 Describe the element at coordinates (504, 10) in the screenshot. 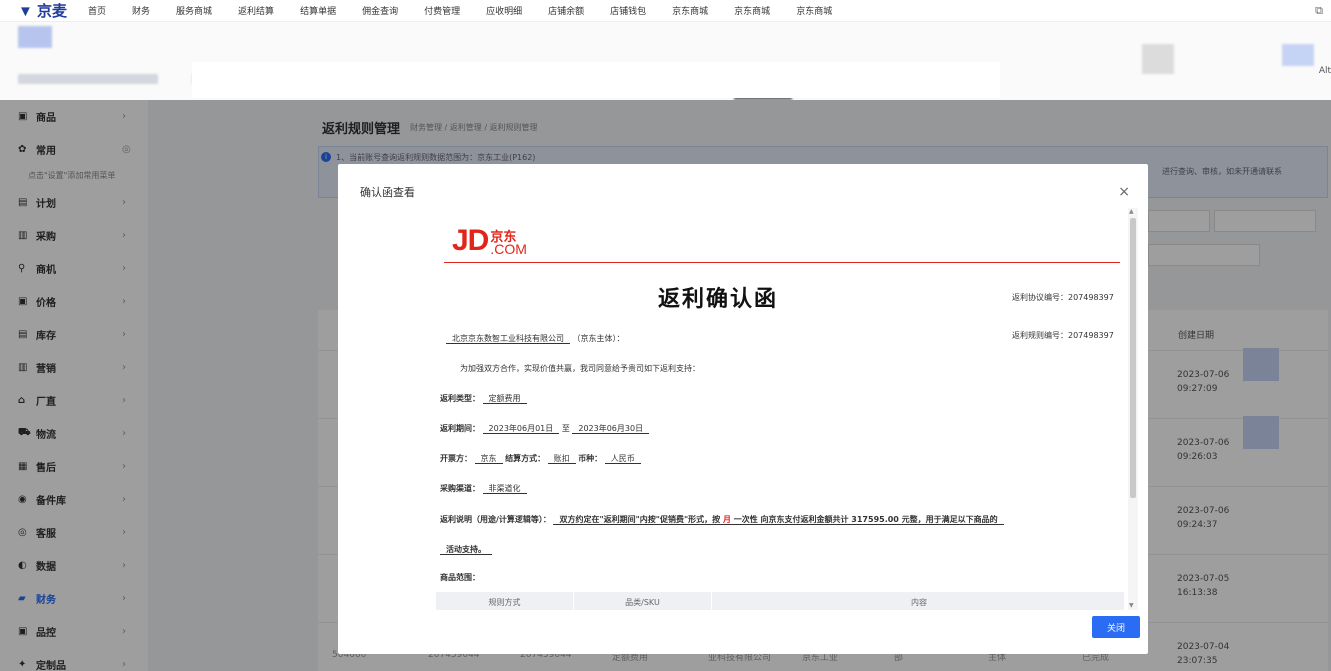

I see `nav-item: 应收明细` at that location.